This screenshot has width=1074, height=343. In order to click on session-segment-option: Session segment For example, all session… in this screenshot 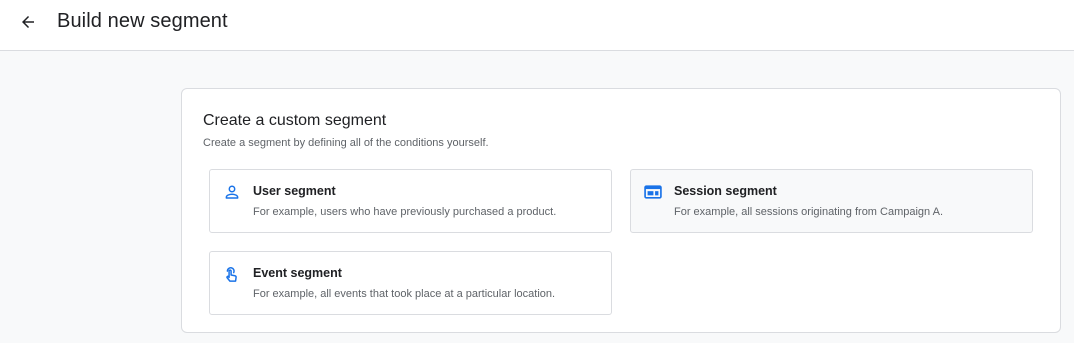, I will do `click(831, 201)`.